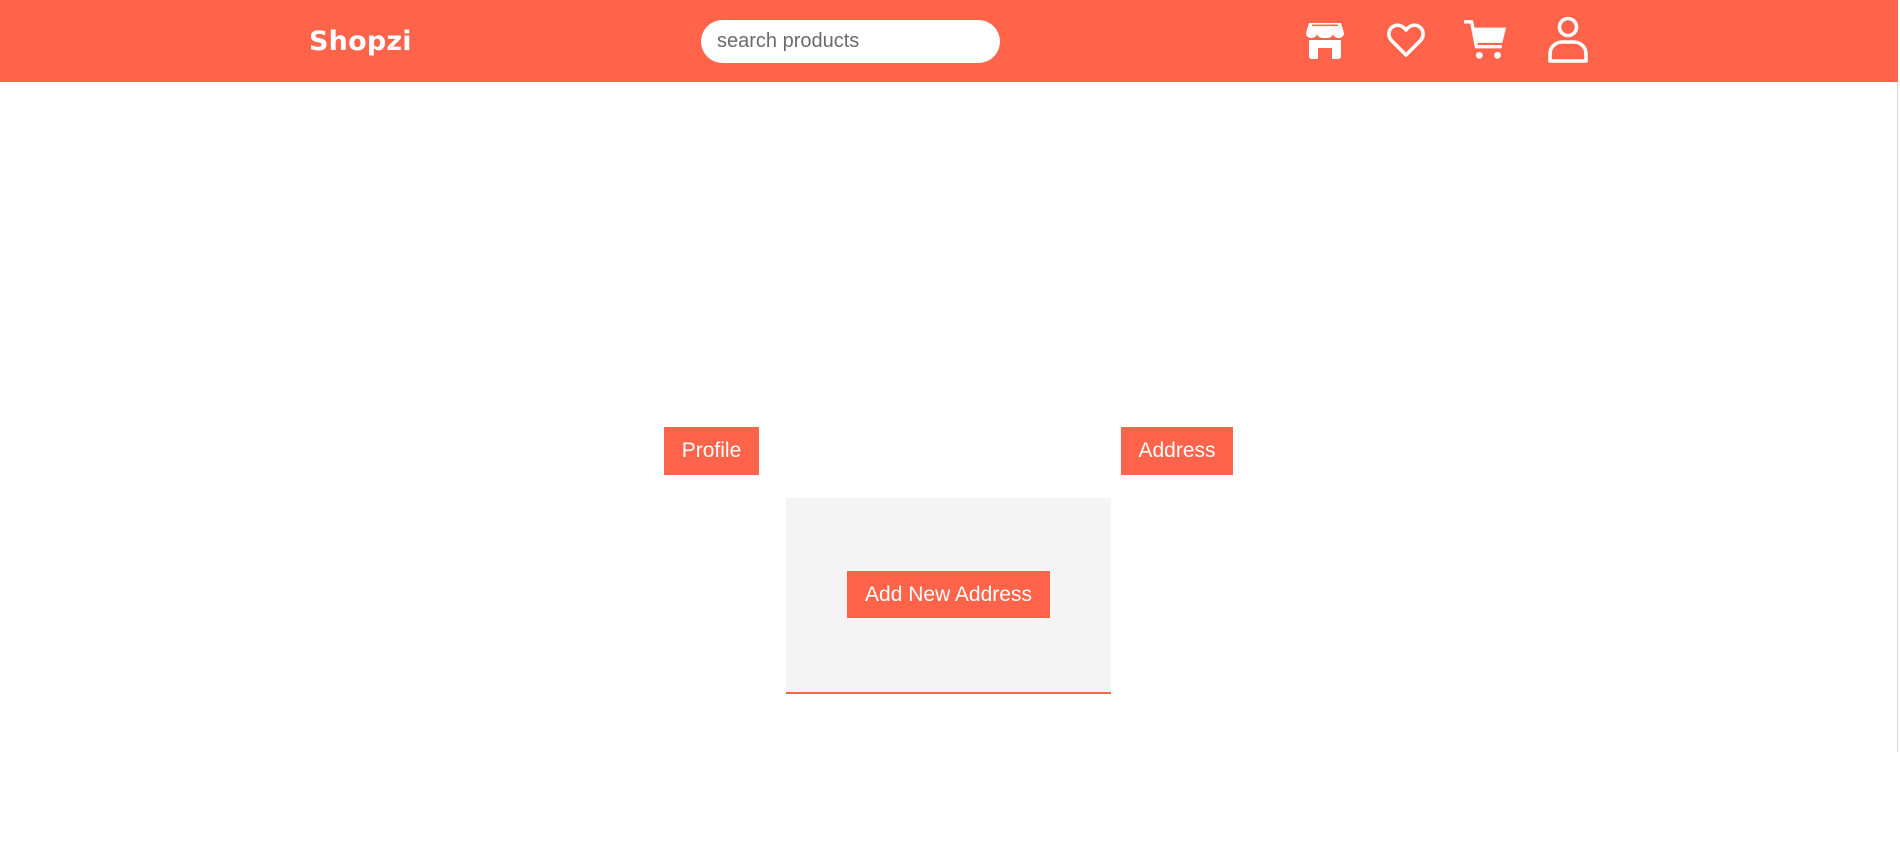 Image resolution: width=1900 pixels, height=868 pixels. I want to click on add-new-address-button: Add New Address, so click(948, 594).